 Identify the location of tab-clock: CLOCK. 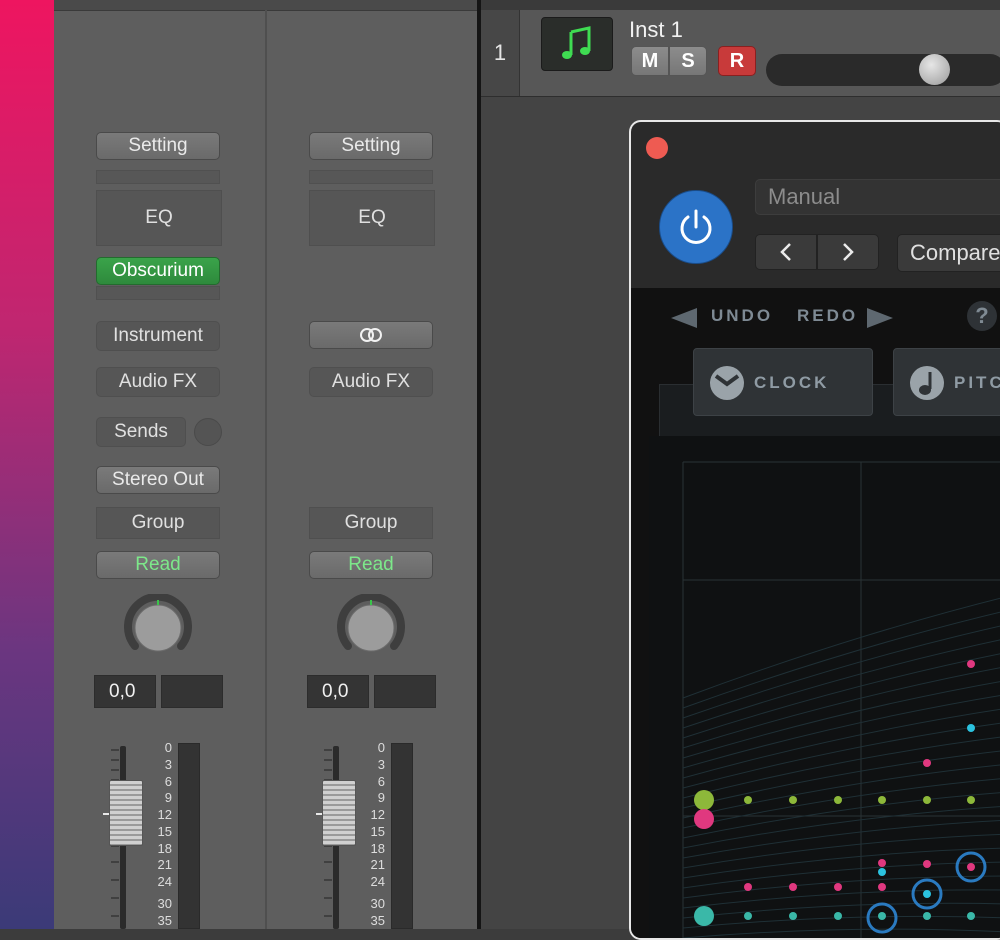
(783, 382).